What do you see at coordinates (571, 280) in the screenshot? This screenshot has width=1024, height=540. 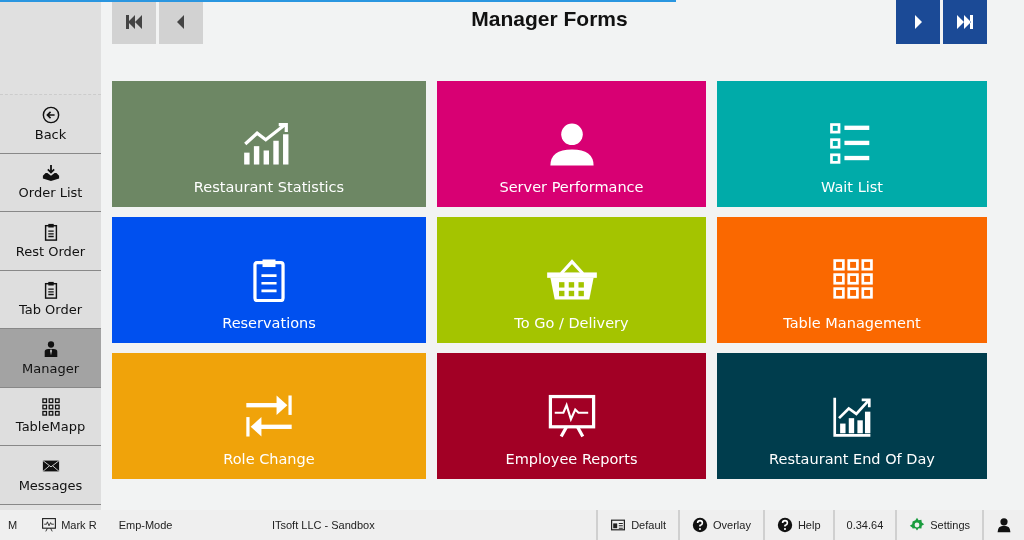 I see `basket-icon` at bounding box center [571, 280].